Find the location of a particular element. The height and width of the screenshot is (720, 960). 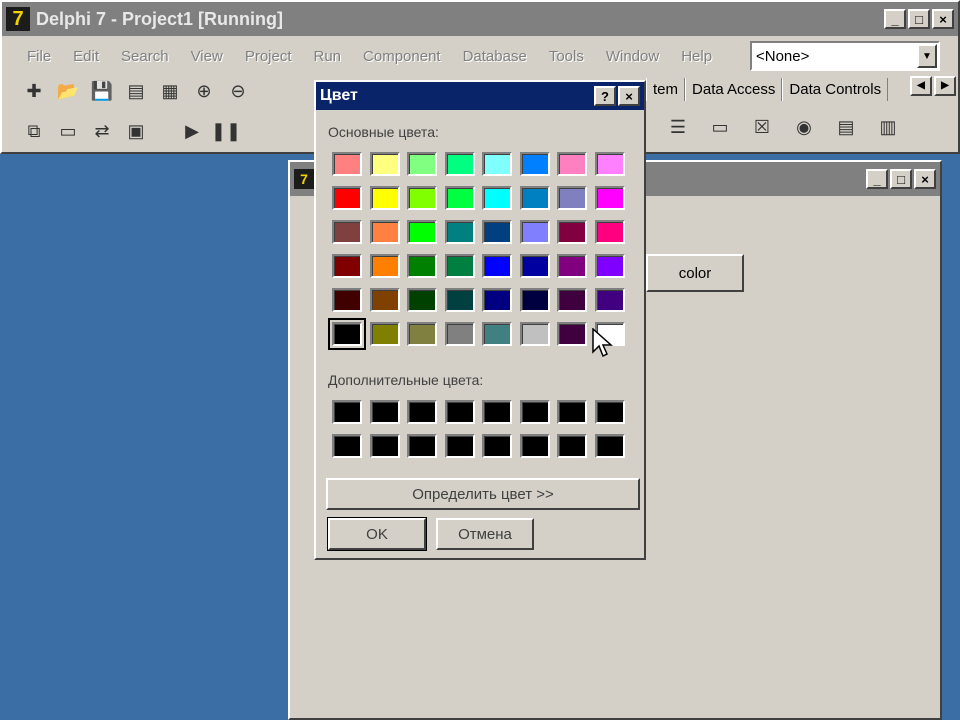

menu-help: Help is located at coordinates (696, 56).